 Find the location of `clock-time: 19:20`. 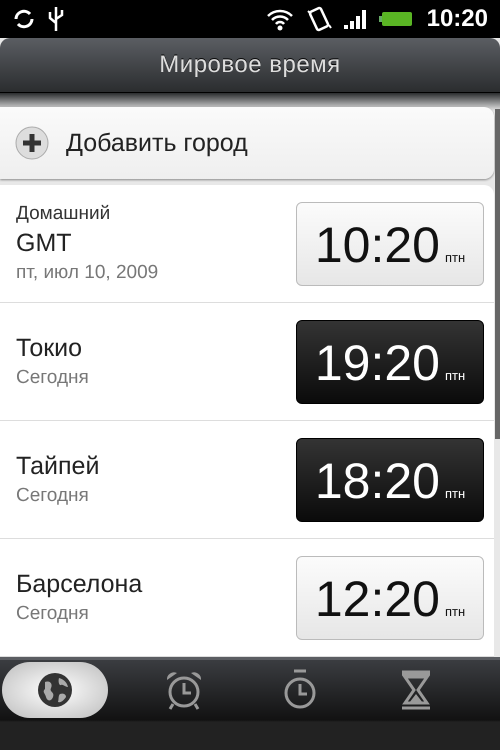

clock-time: 19:20 is located at coordinates (377, 363).